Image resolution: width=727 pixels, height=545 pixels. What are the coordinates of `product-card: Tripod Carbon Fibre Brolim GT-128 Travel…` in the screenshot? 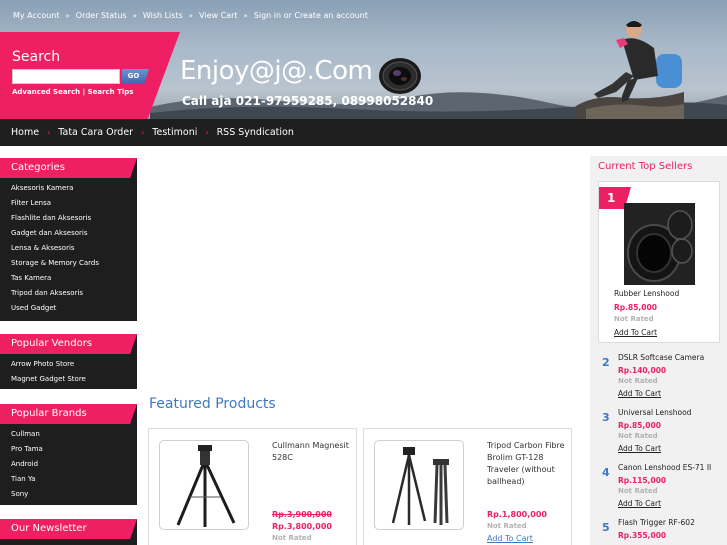 It's located at (467, 486).